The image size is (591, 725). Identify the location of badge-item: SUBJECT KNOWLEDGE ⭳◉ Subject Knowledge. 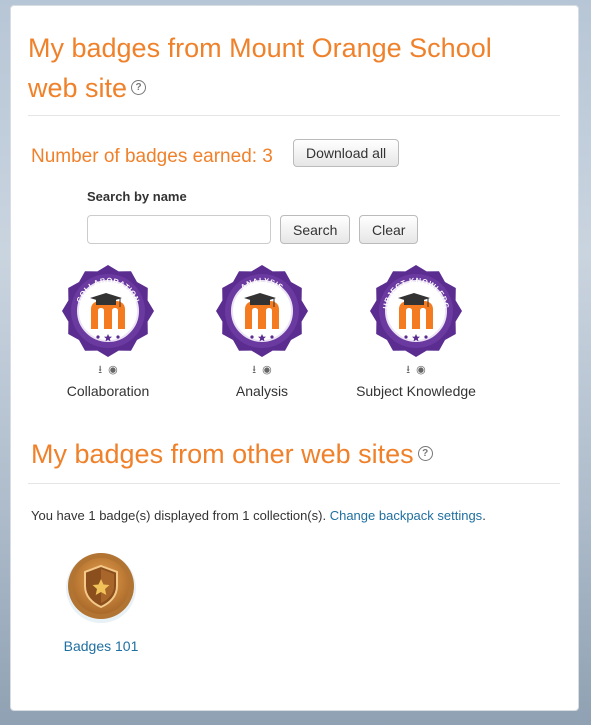
(416, 331).